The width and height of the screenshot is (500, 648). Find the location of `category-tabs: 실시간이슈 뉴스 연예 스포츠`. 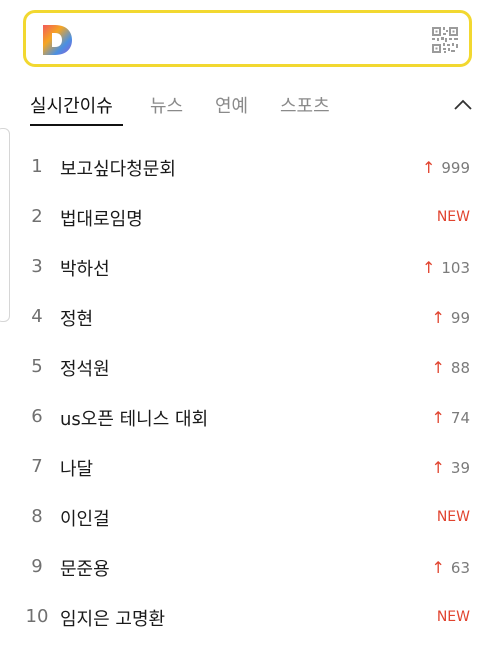

category-tabs: 실시간이슈 뉴스 연예 스포츠 is located at coordinates (252, 110).